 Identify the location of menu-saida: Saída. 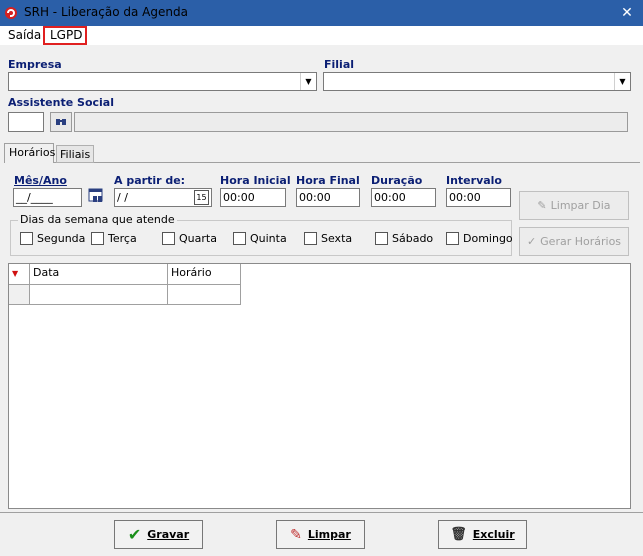
(24, 35).